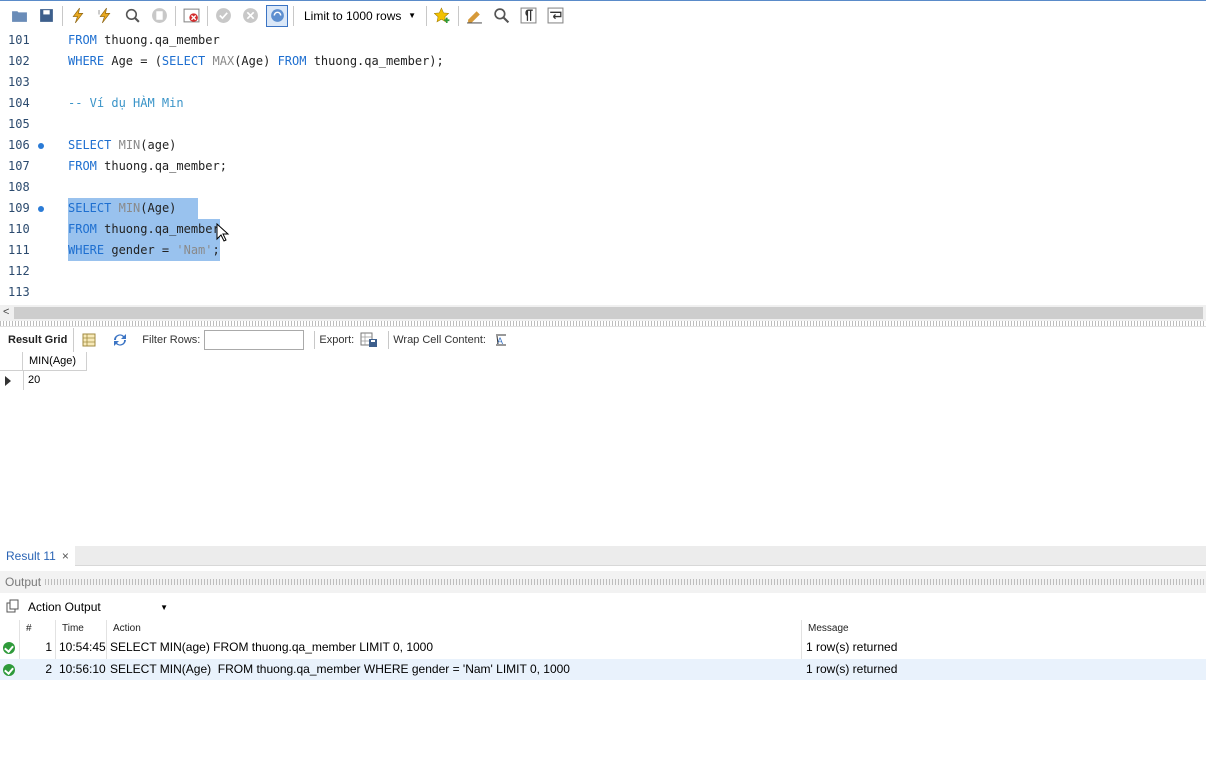 The image size is (1206, 771). What do you see at coordinates (105, 16) in the screenshot?
I see `execute-current-icon: I` at bounding box center [105, 16].